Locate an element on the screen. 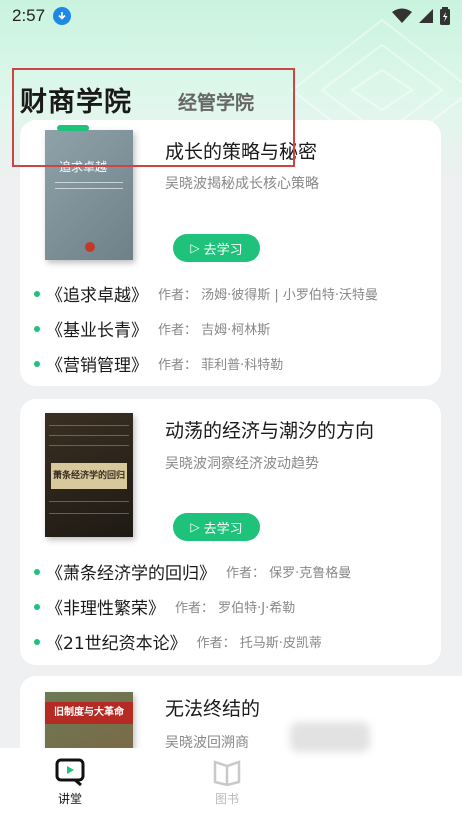  rec-book-author: 作者： 罗伯特·J·希勒 is located at coordinates (235, 608).